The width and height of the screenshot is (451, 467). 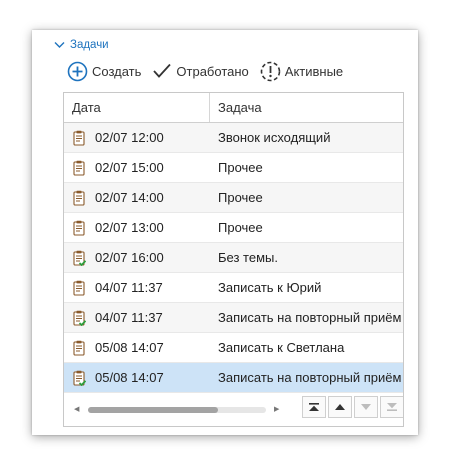 I want to click on cell-date: 02/07 16:00, so click(x=137, y=257).